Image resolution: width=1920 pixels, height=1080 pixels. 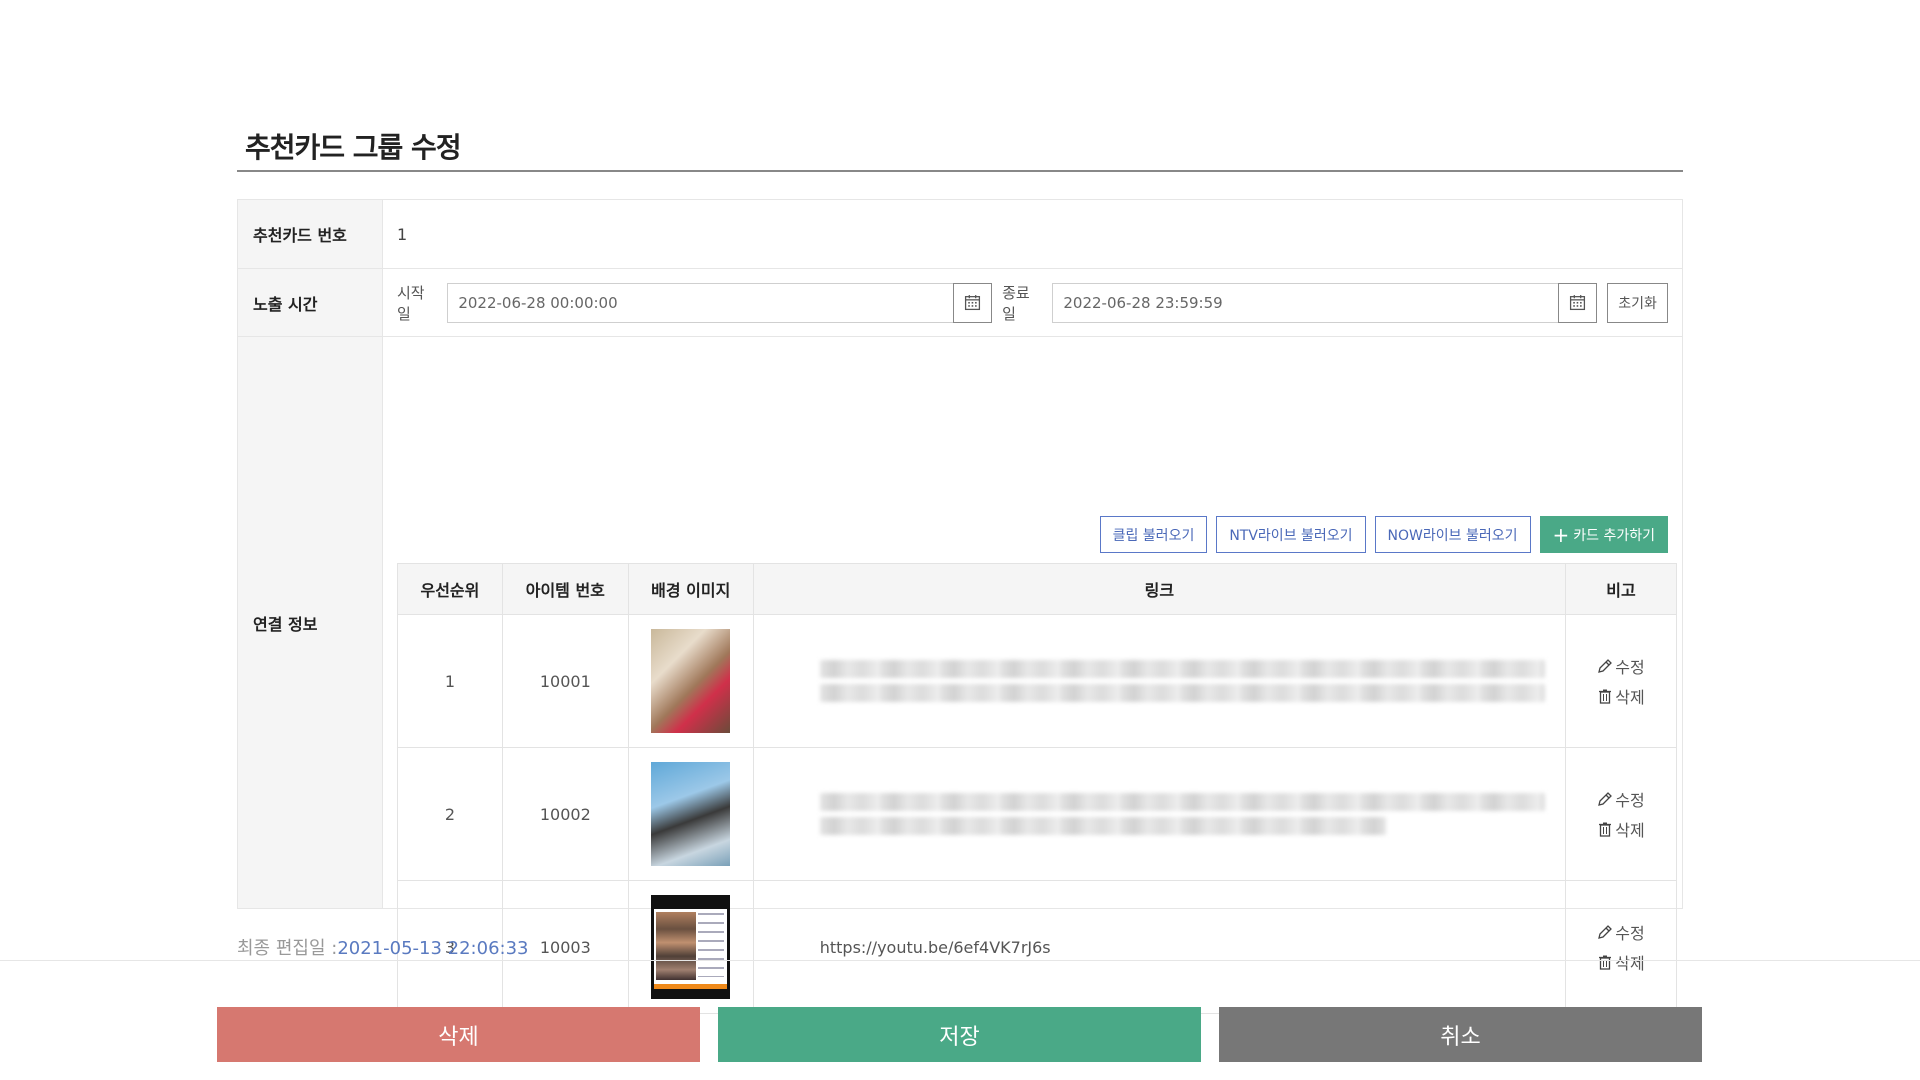 I want to click on header-priority: 우선순위, so click(x=450, y=589).